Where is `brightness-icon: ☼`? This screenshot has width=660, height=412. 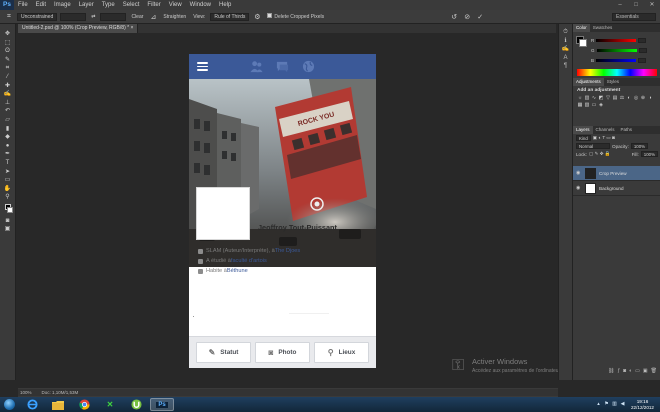
brightness-icon: ☼ is located at coordinates (580, 98).